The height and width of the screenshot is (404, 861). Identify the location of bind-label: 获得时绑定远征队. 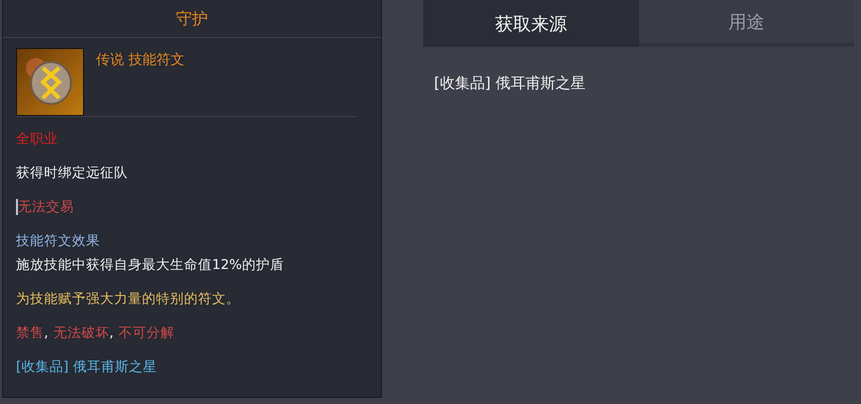
(72, 173).